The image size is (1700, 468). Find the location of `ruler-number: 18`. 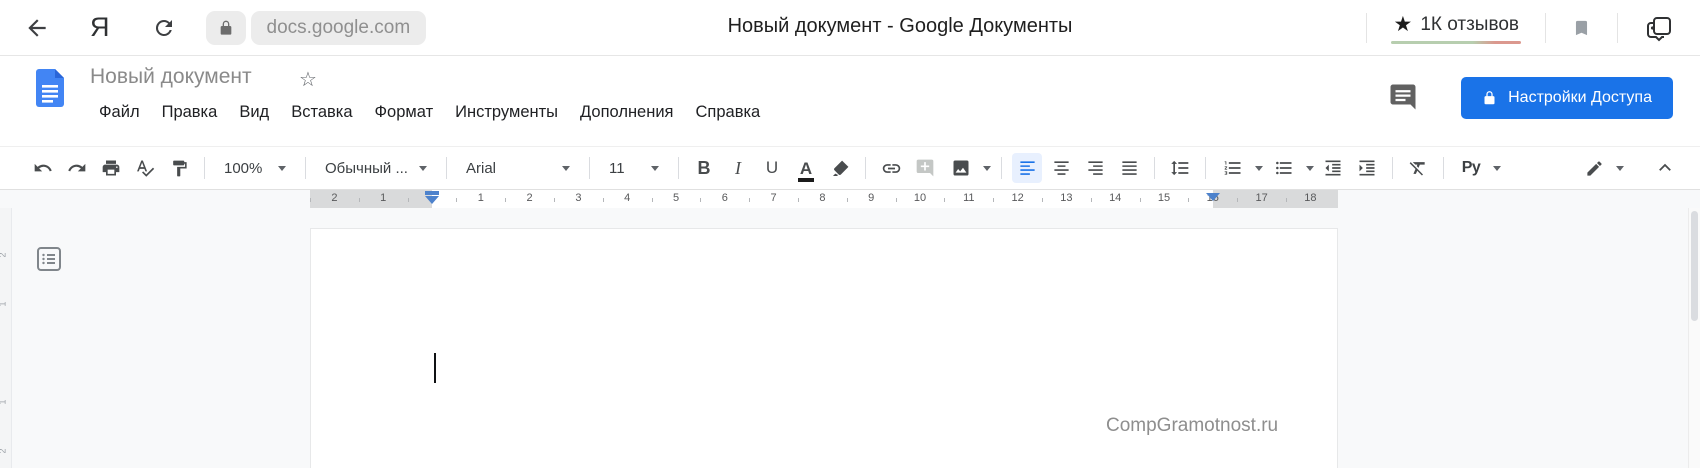

ruler-number: 18 is located at coordinates (1310, 198).